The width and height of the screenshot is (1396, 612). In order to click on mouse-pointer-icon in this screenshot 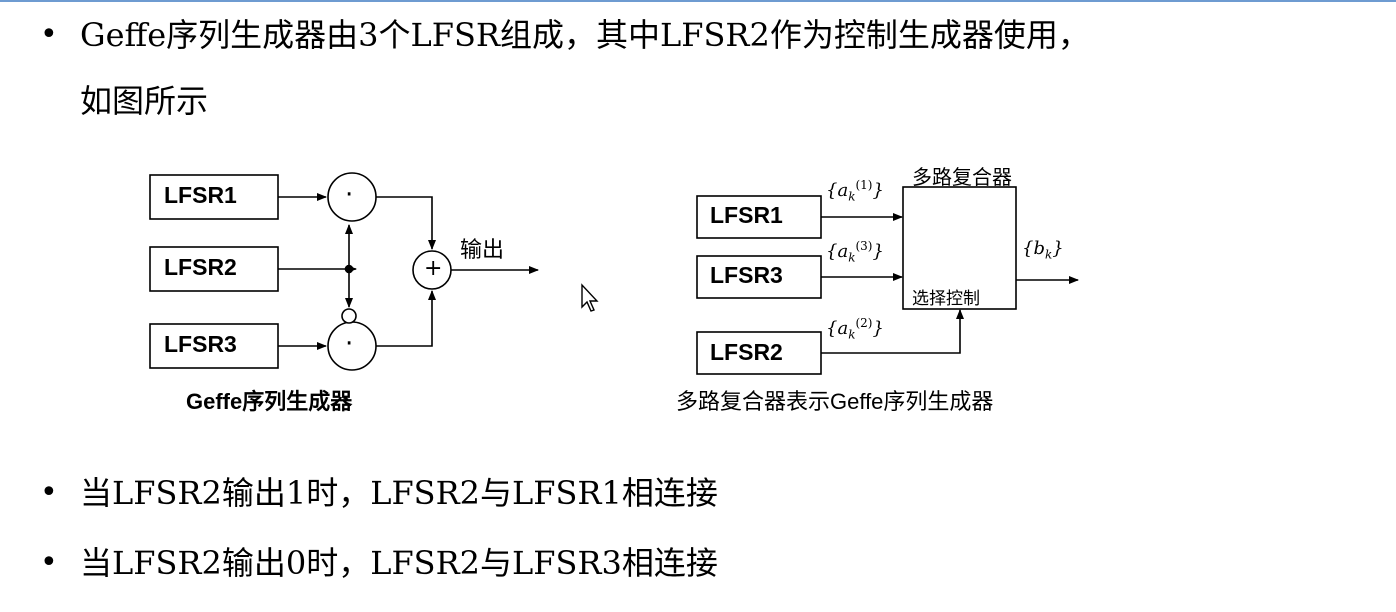, I will do `click(590, 297)`.